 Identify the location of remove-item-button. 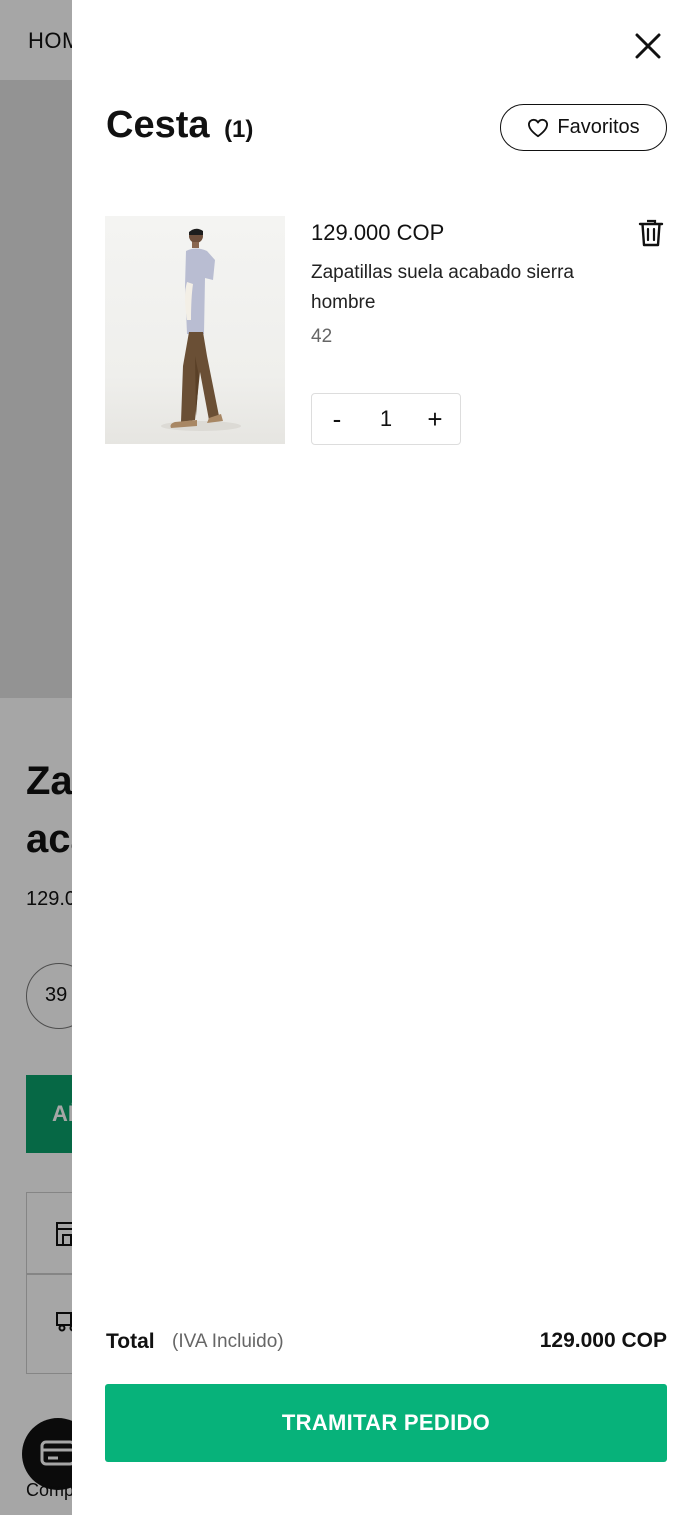
(651, 233).